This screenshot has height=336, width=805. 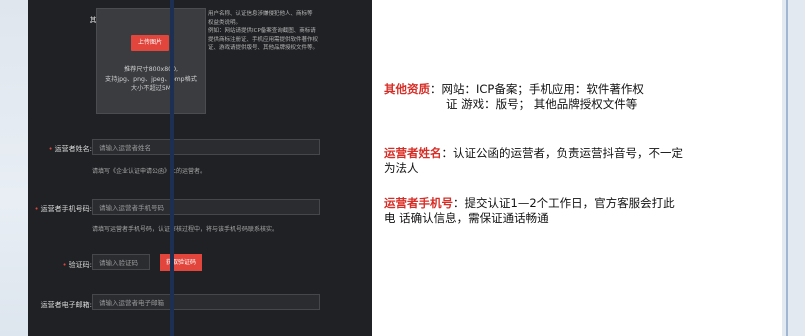 I want to click on operator-name-help: 请填写《企业认证申请公函》上的运营者。, so click(x=149, y=171).